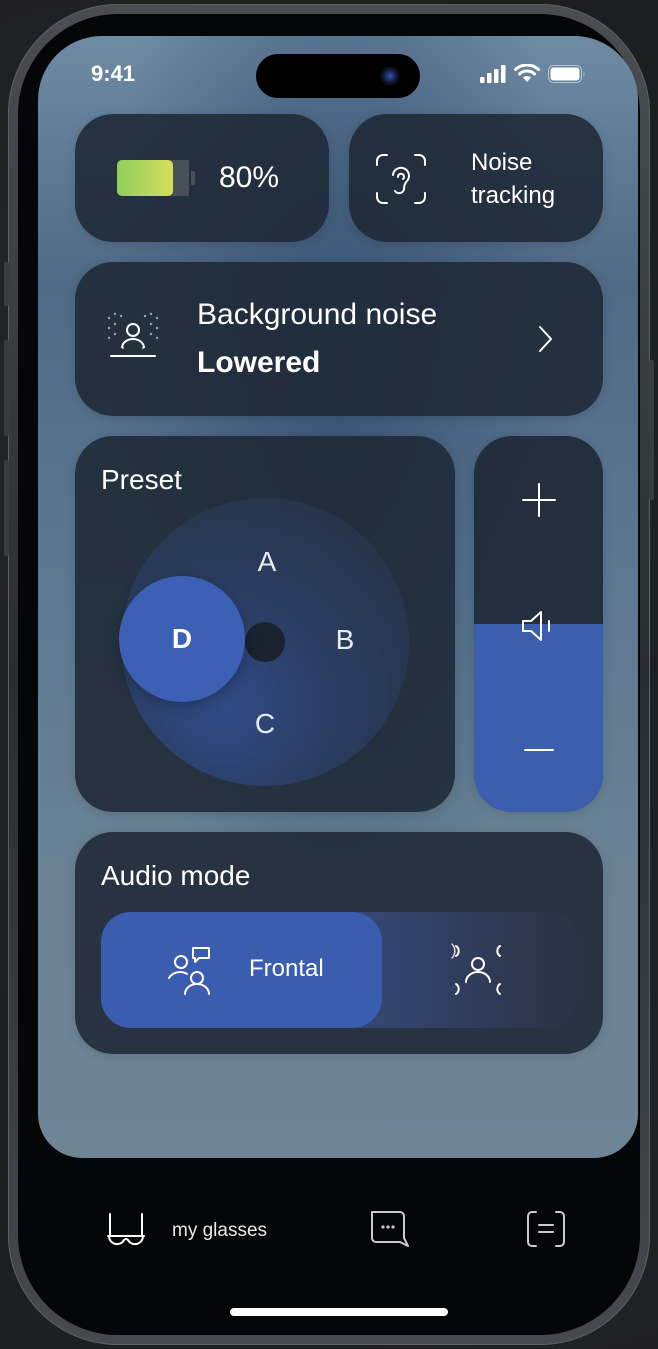 Image resolution: width=658 pixels, height=1349 pixels. Describe the element at coordinates (126, 1229) in the screenshot. I see `glasses-icon` at that location.